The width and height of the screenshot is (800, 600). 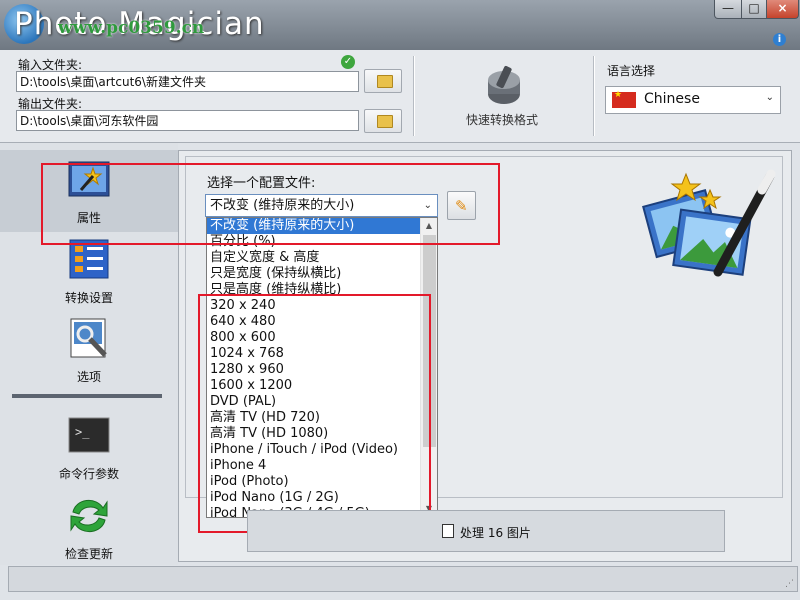 What do you see at coordinates (315, 274) in the screenshot?
I see `list-item: 只是宽度 (保持纵横比)` at bounding box center [315, 274].